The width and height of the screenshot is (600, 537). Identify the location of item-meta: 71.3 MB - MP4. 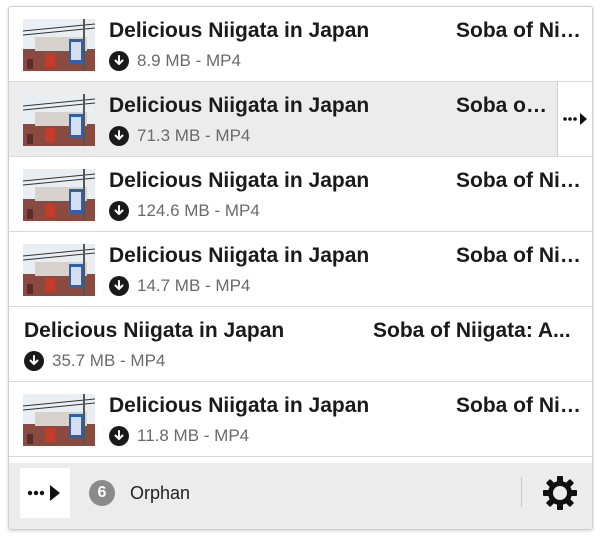
(179, 136).